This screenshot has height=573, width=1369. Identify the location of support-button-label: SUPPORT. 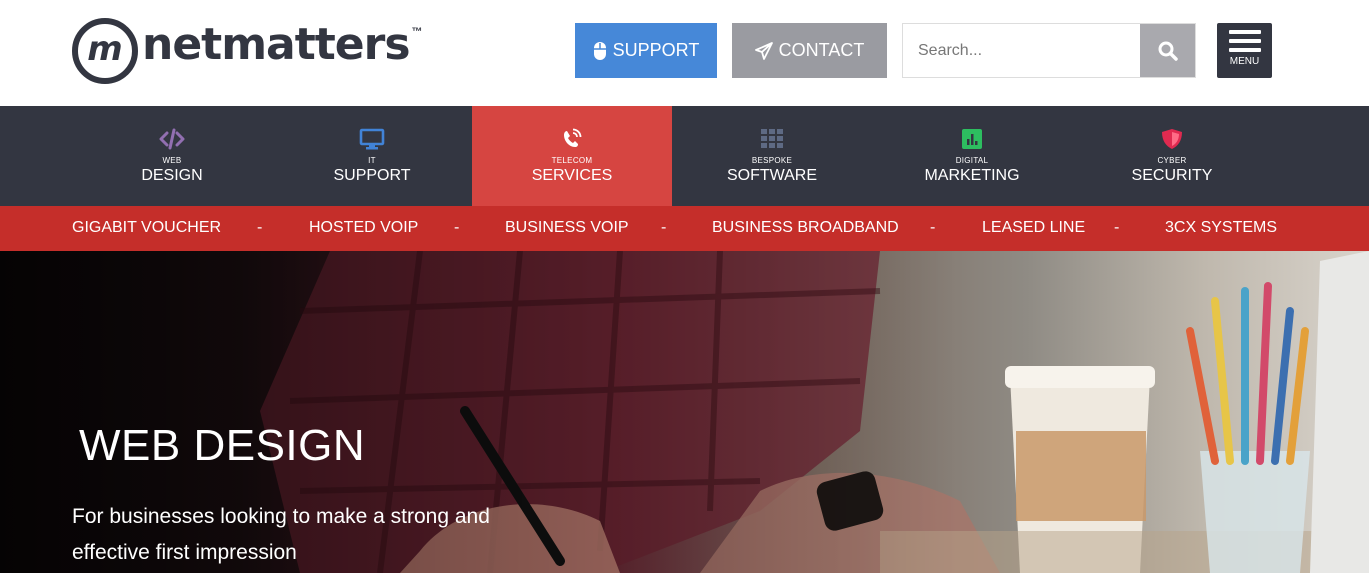
(656, 50).